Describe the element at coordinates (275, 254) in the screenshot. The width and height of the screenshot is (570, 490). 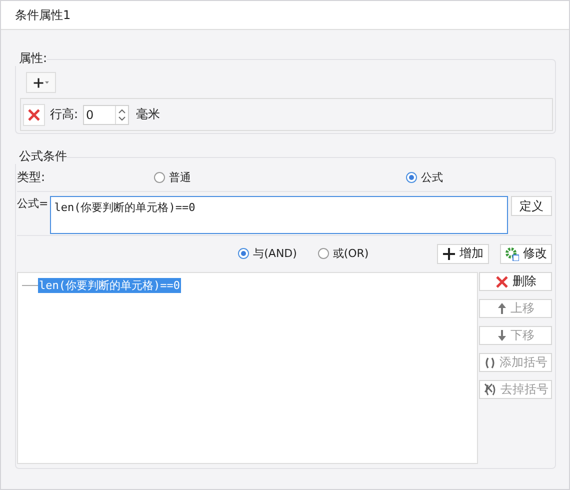
I see `radio-label: 与(AND)` at that location.